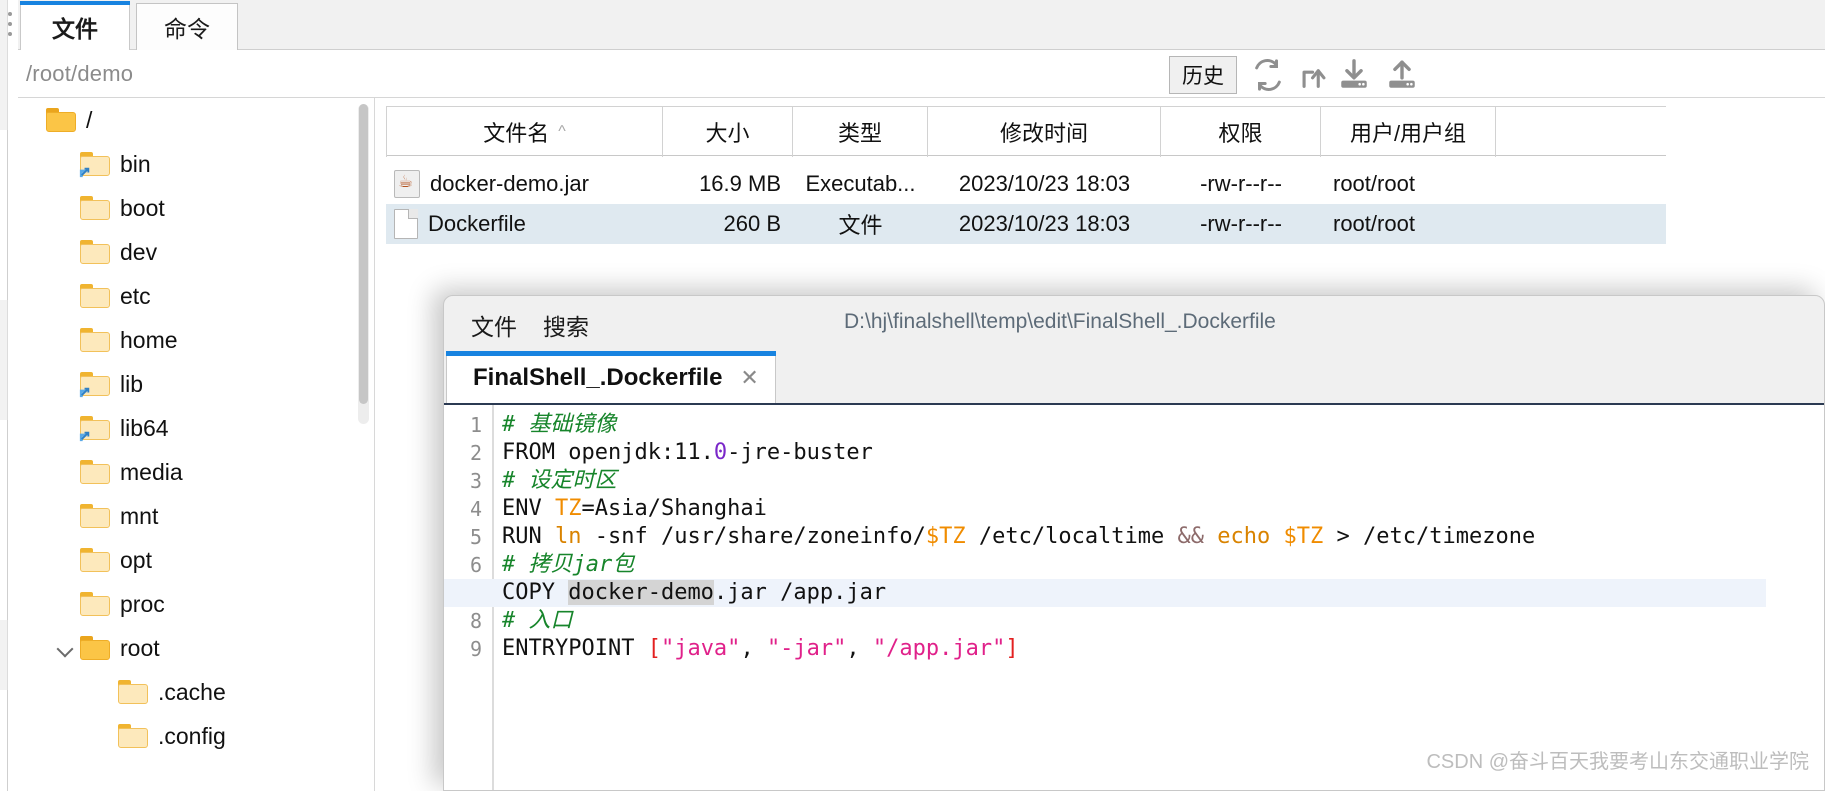 This screenshot has width=1825, height=791. I want to click on column-header-0: 文件名 ^, so click(524, 132).